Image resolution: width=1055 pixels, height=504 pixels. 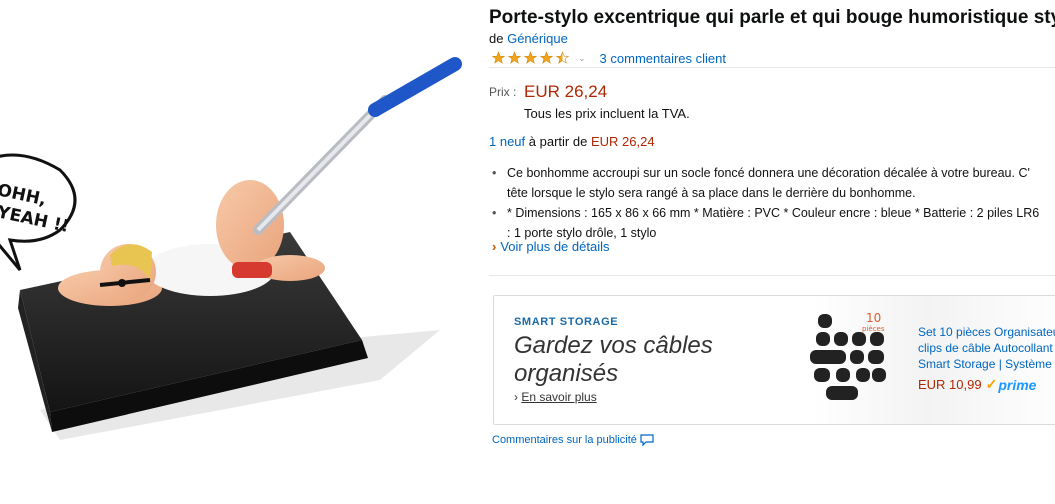 I want to click on chevron-down-icon: ⌄, so click(x=582, y=58).